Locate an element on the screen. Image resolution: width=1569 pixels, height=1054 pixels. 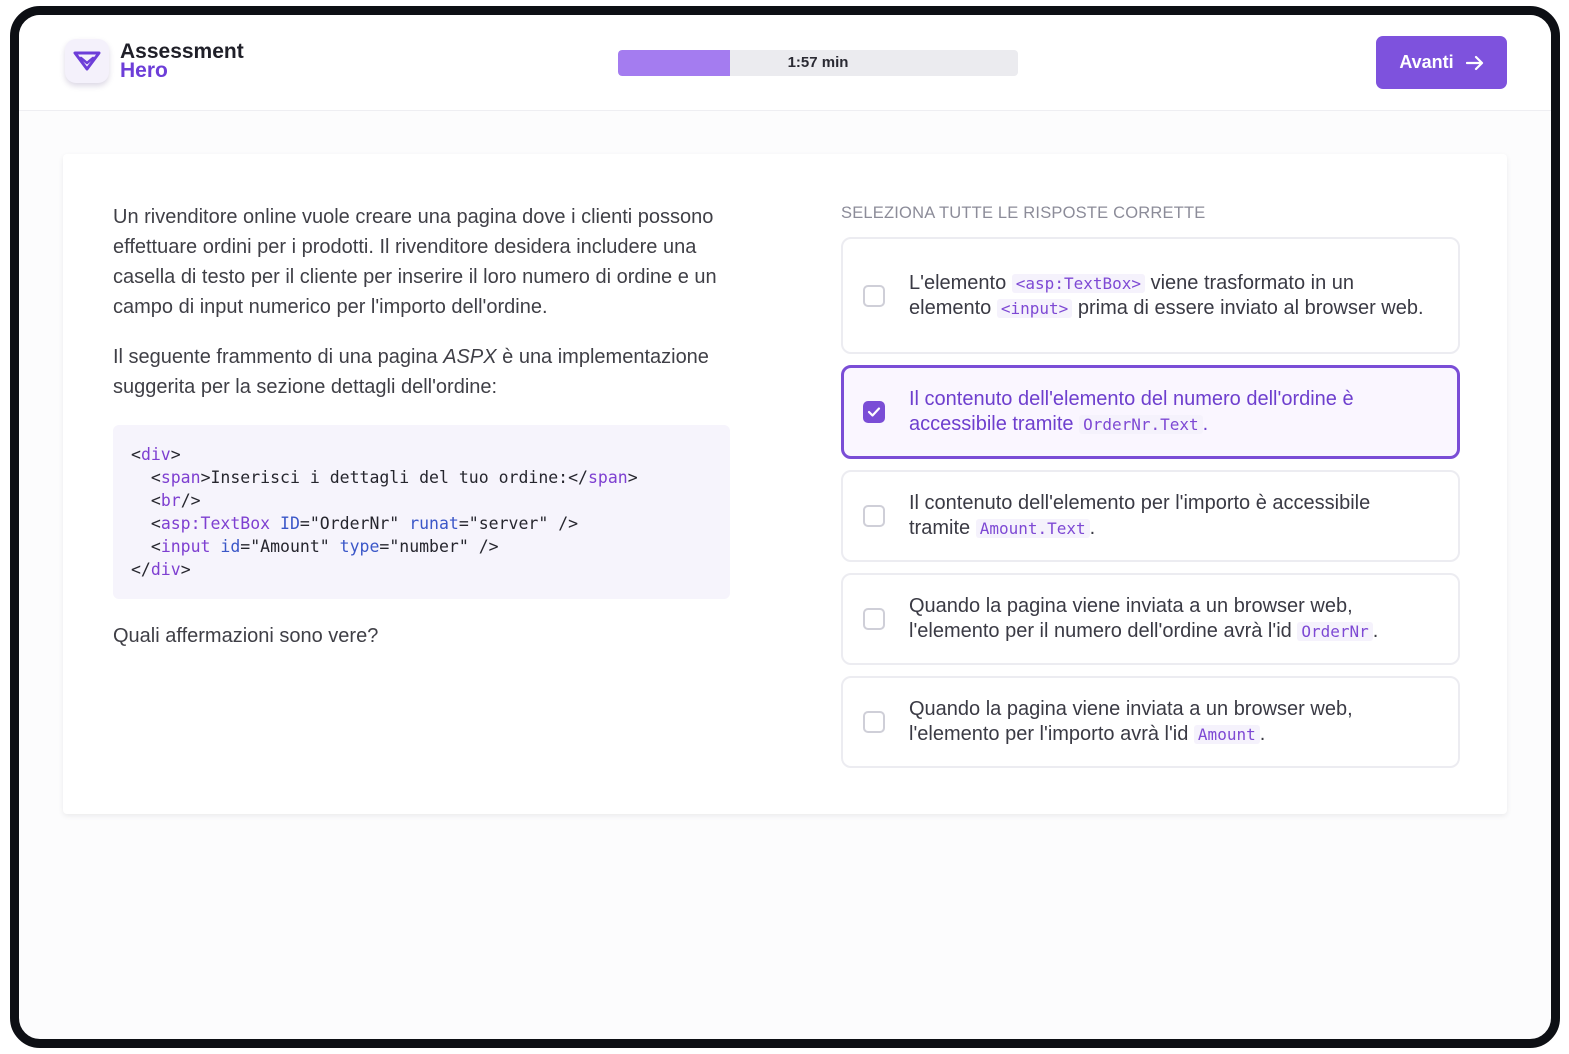
timer-text: 1:57 min is located at coordinates (818, 62).